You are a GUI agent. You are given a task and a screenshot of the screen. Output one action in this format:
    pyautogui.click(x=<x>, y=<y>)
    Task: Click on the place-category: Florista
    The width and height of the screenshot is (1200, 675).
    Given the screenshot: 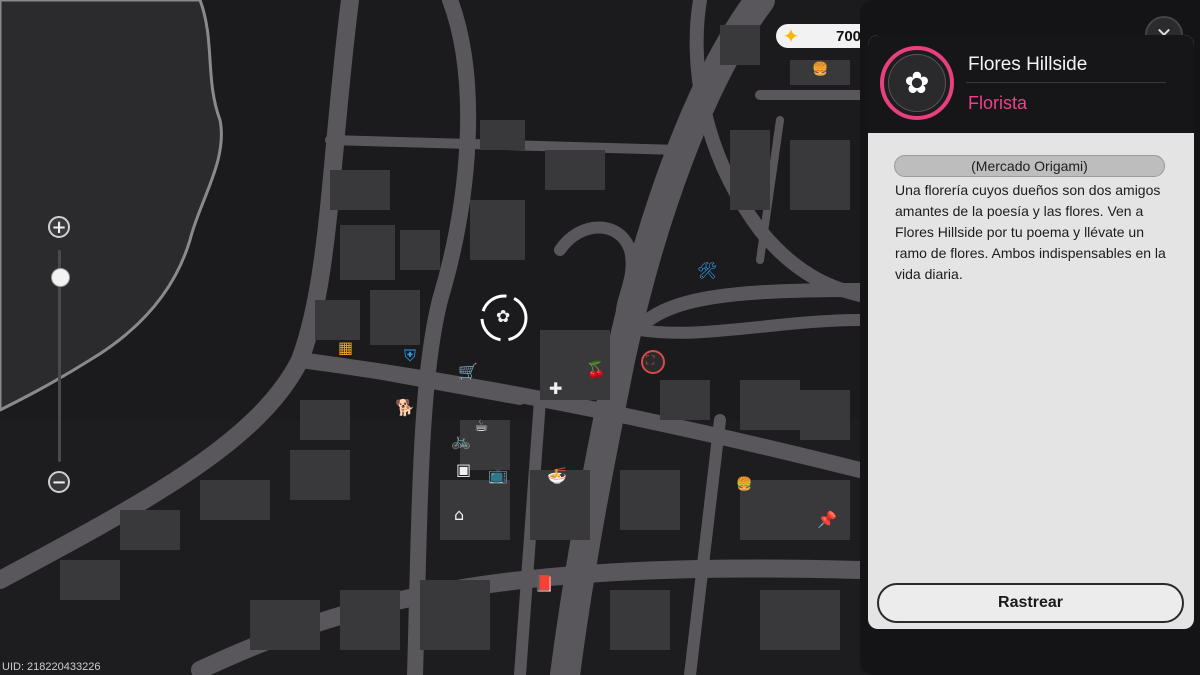 What is the action you would take?
    pyautogui.click(x=998, y=103)
    